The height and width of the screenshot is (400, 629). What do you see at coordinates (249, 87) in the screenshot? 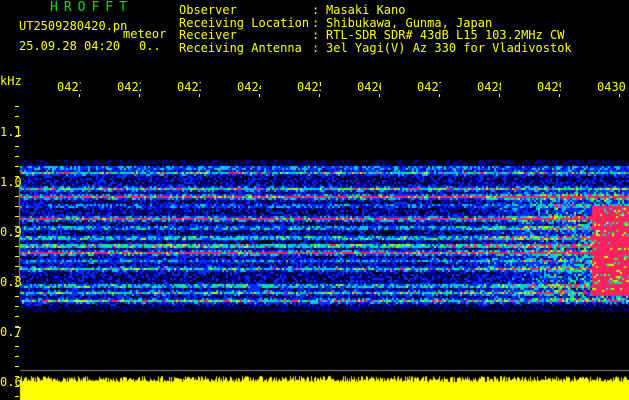
I see `time-label: 0424` at bounding box center [249, 87].